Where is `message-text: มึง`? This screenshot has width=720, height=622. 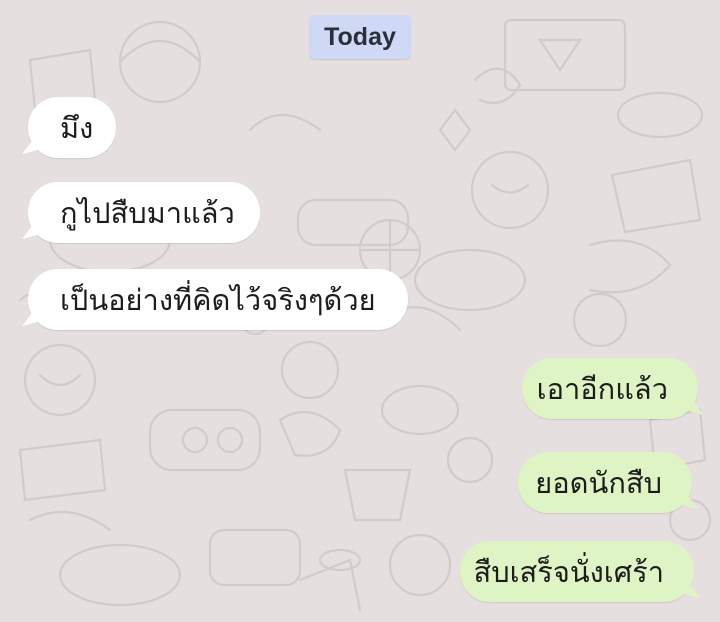 message-text: มึง is located at coordinates (77, 127).